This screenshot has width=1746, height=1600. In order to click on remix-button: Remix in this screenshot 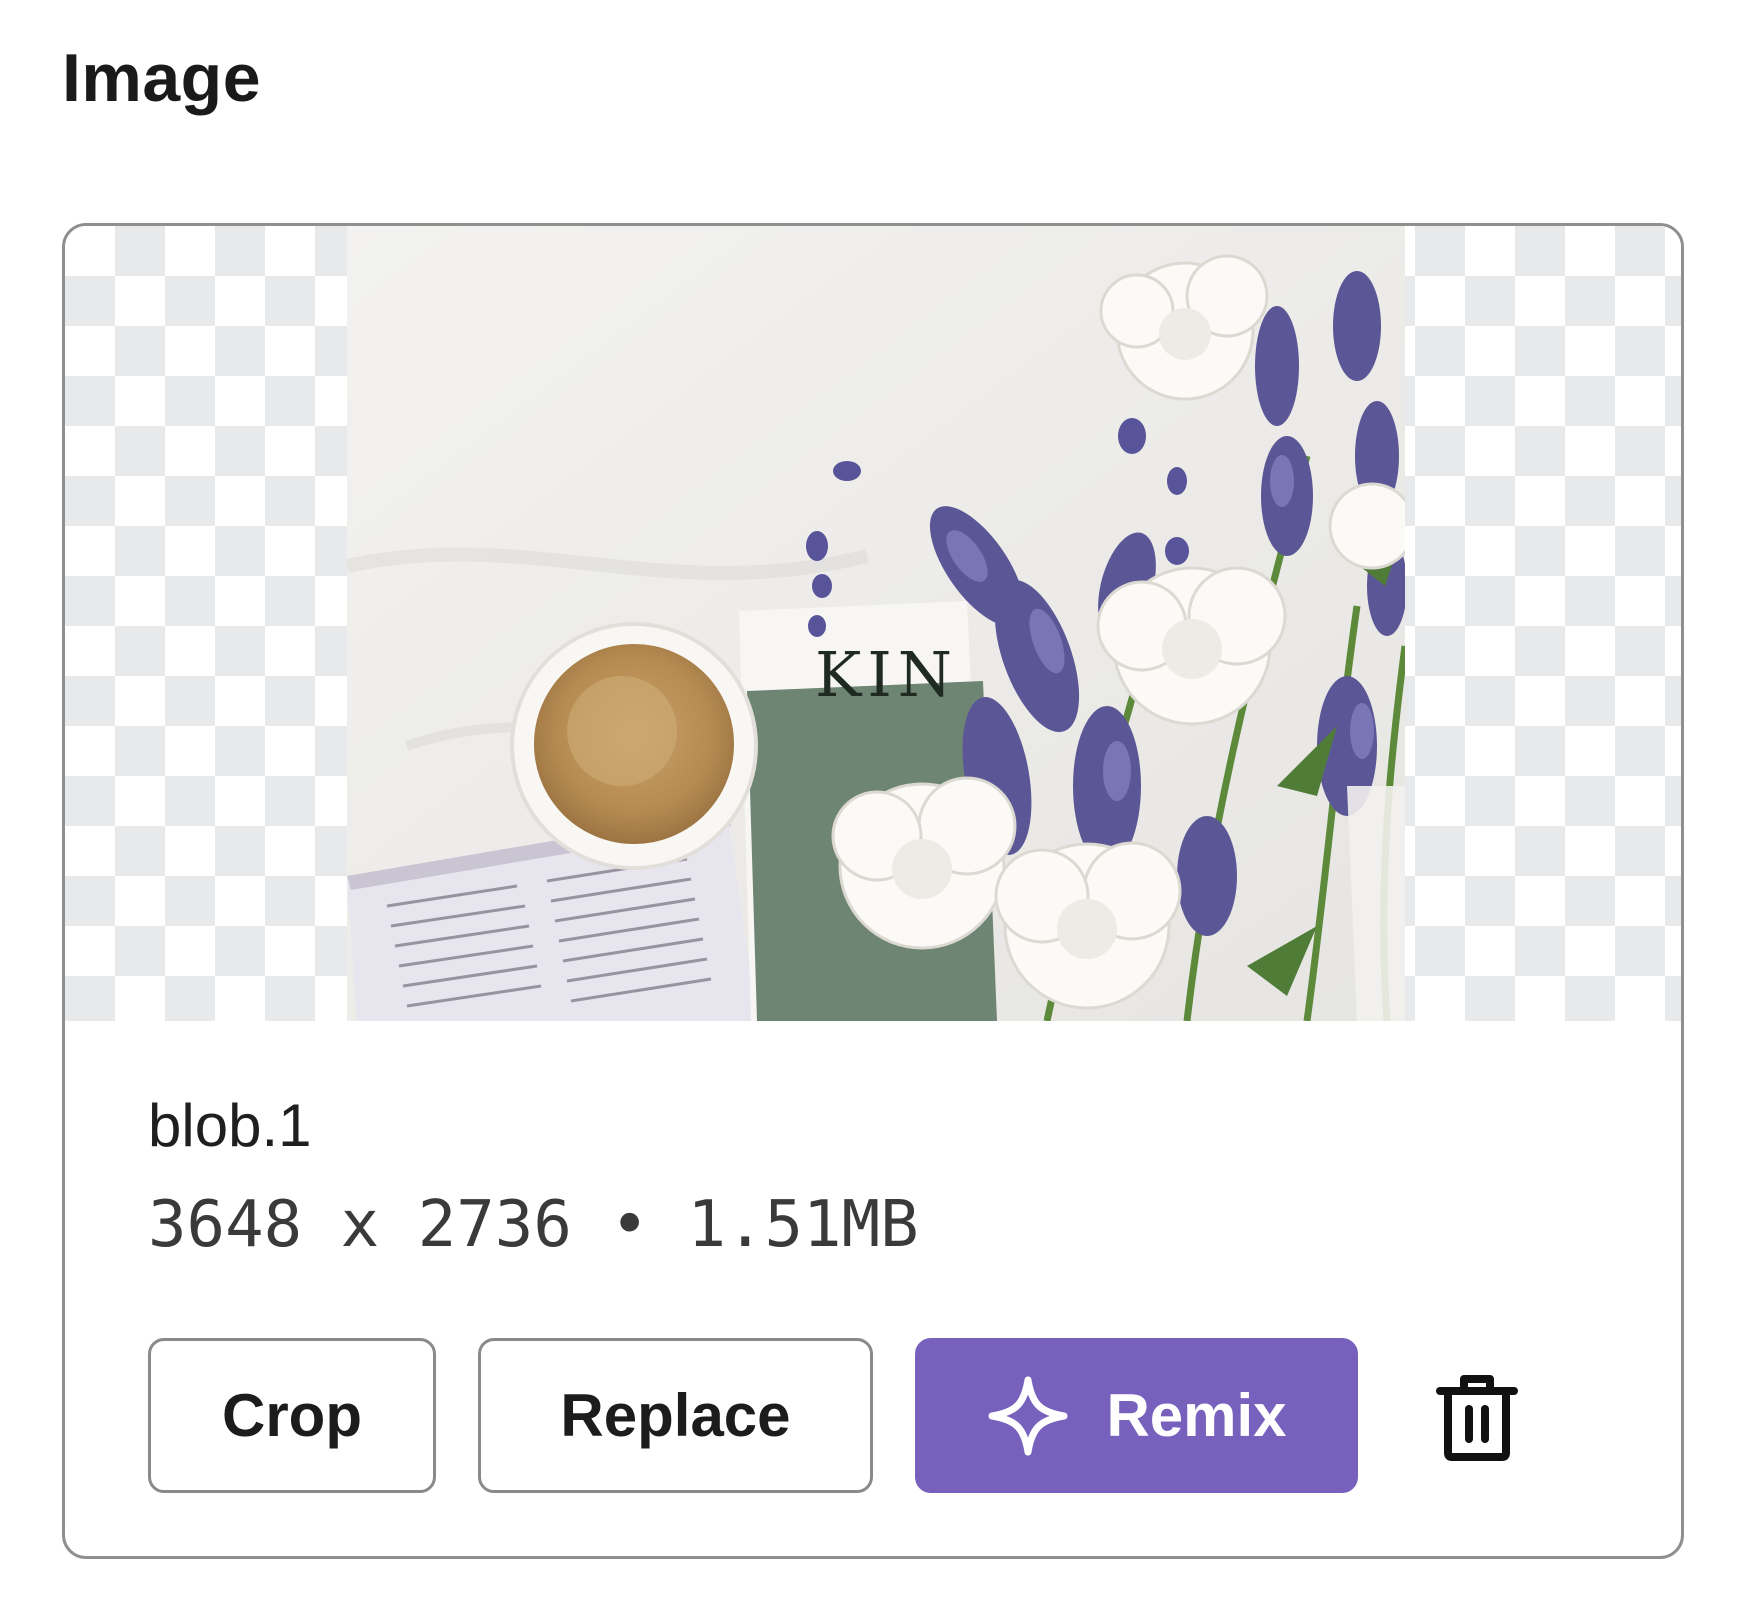, I will do `click(1136, 1415)`.